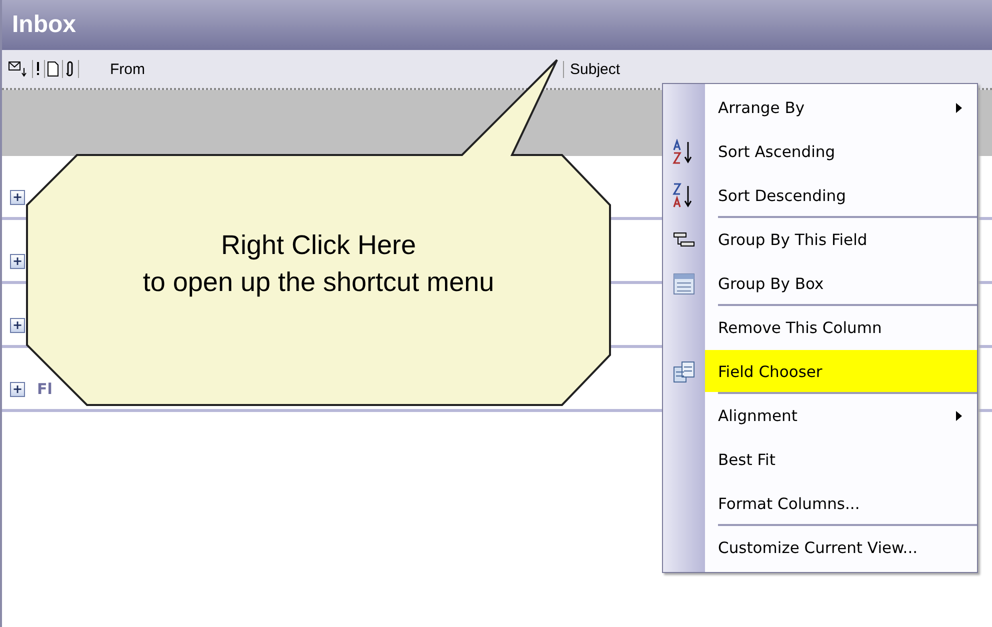  Describe the element at coordinates (820, 108) in the screenshot. I see `menu-item: Arrange By` at that location.